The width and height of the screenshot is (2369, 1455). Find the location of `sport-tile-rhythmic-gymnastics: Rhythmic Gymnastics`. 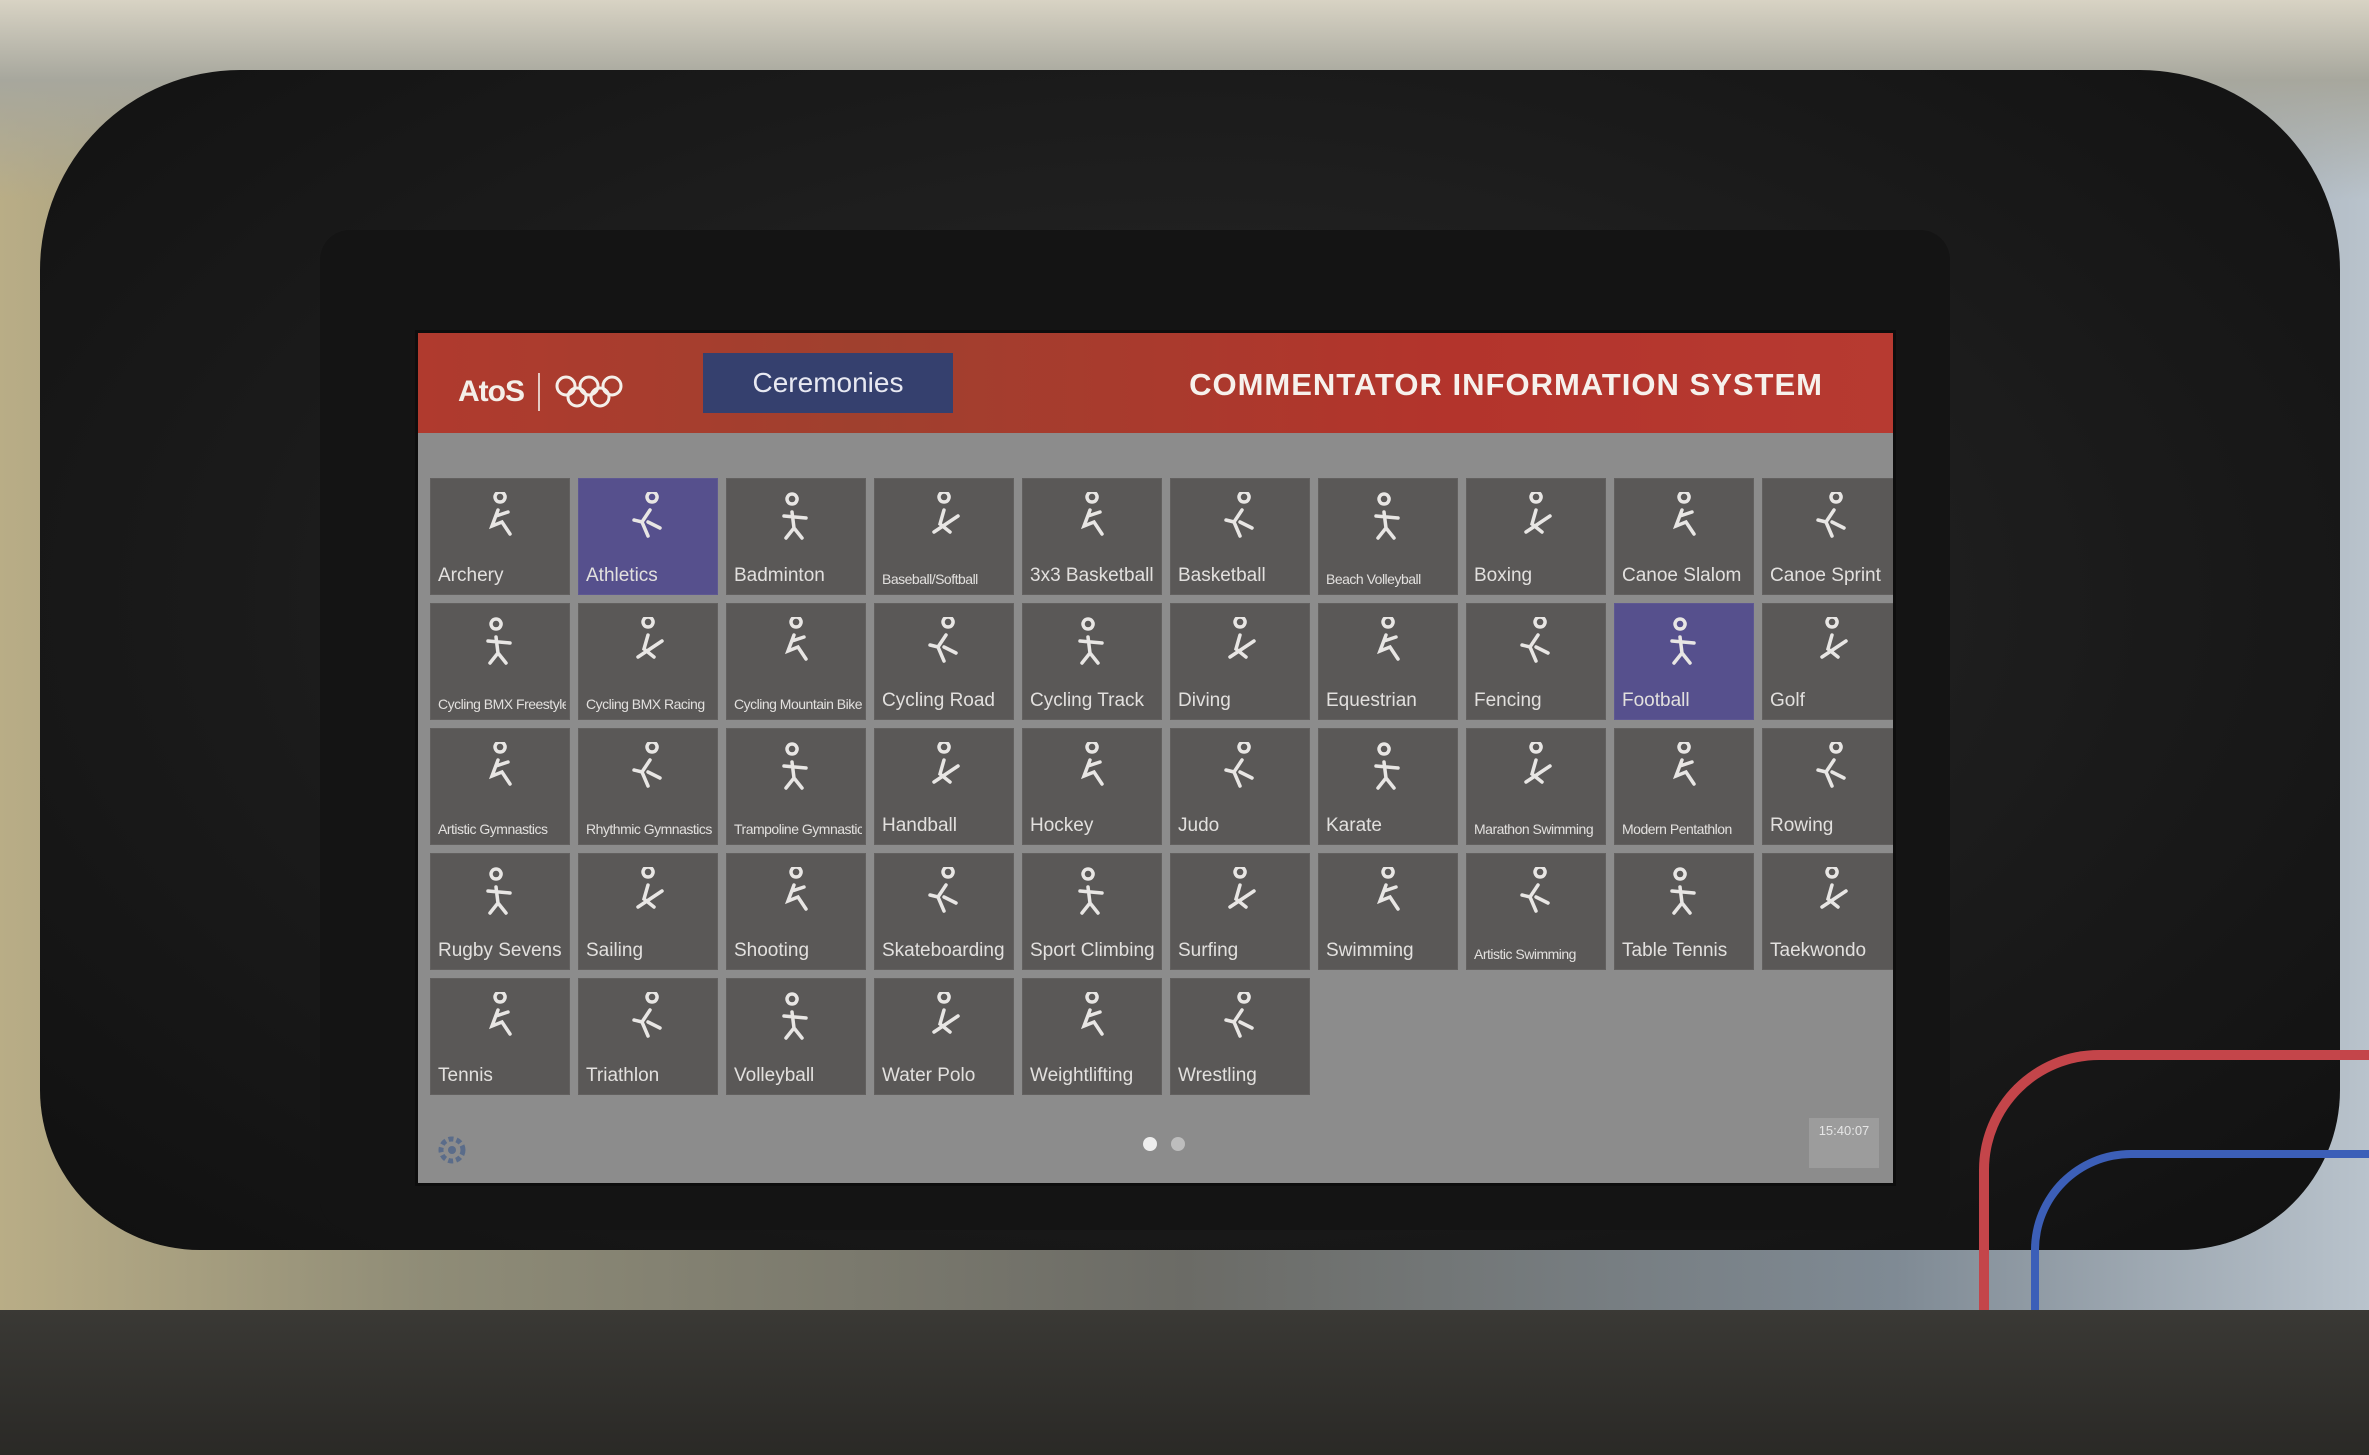

sport-tile-rhythmic-gymnastics: Rhythmic Gymnastics is located at coordinates (648, 786).